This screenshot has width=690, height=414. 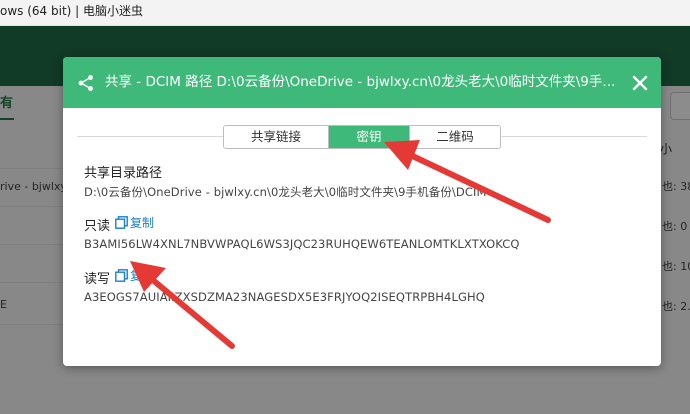 What do you see at coordinates (276, 137) in the screenshot?
I see `tab-share-link: 共享链接` at bounding box center [276, 137].